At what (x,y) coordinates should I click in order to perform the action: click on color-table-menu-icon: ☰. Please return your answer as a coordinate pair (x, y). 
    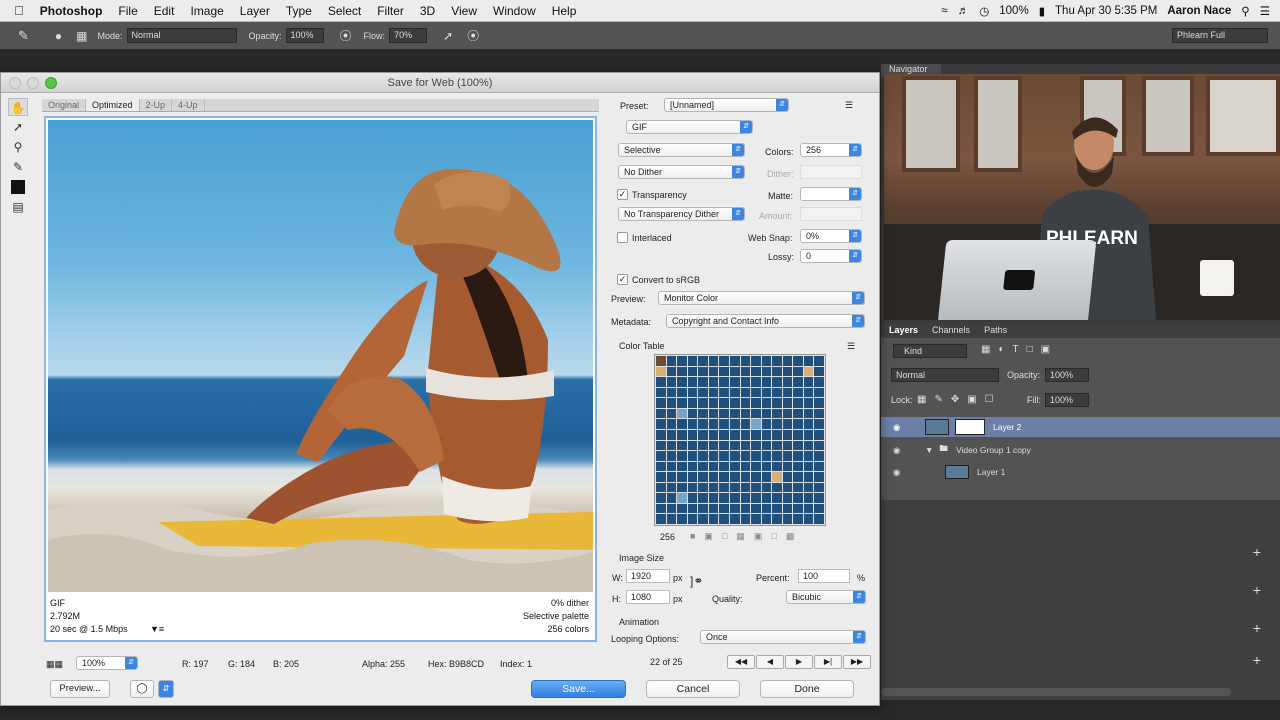
    Looking at the image, I should click on (851, 346).